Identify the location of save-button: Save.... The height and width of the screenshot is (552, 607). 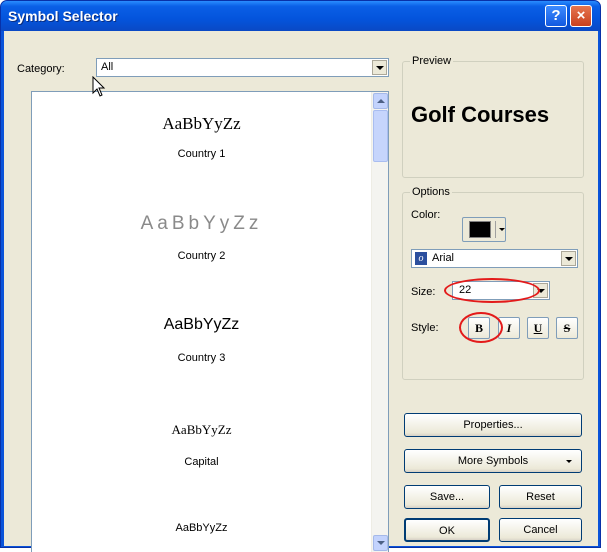
(447, 497).